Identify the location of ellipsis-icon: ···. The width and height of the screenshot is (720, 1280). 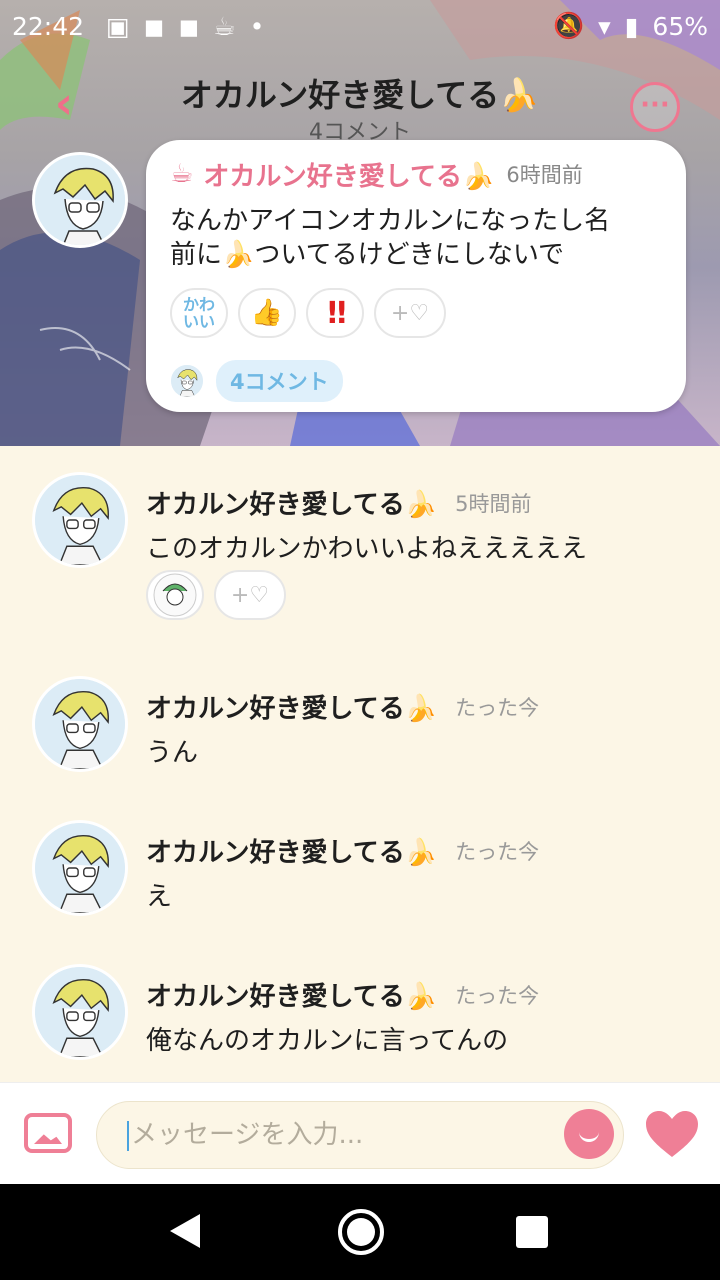
(655, 105).